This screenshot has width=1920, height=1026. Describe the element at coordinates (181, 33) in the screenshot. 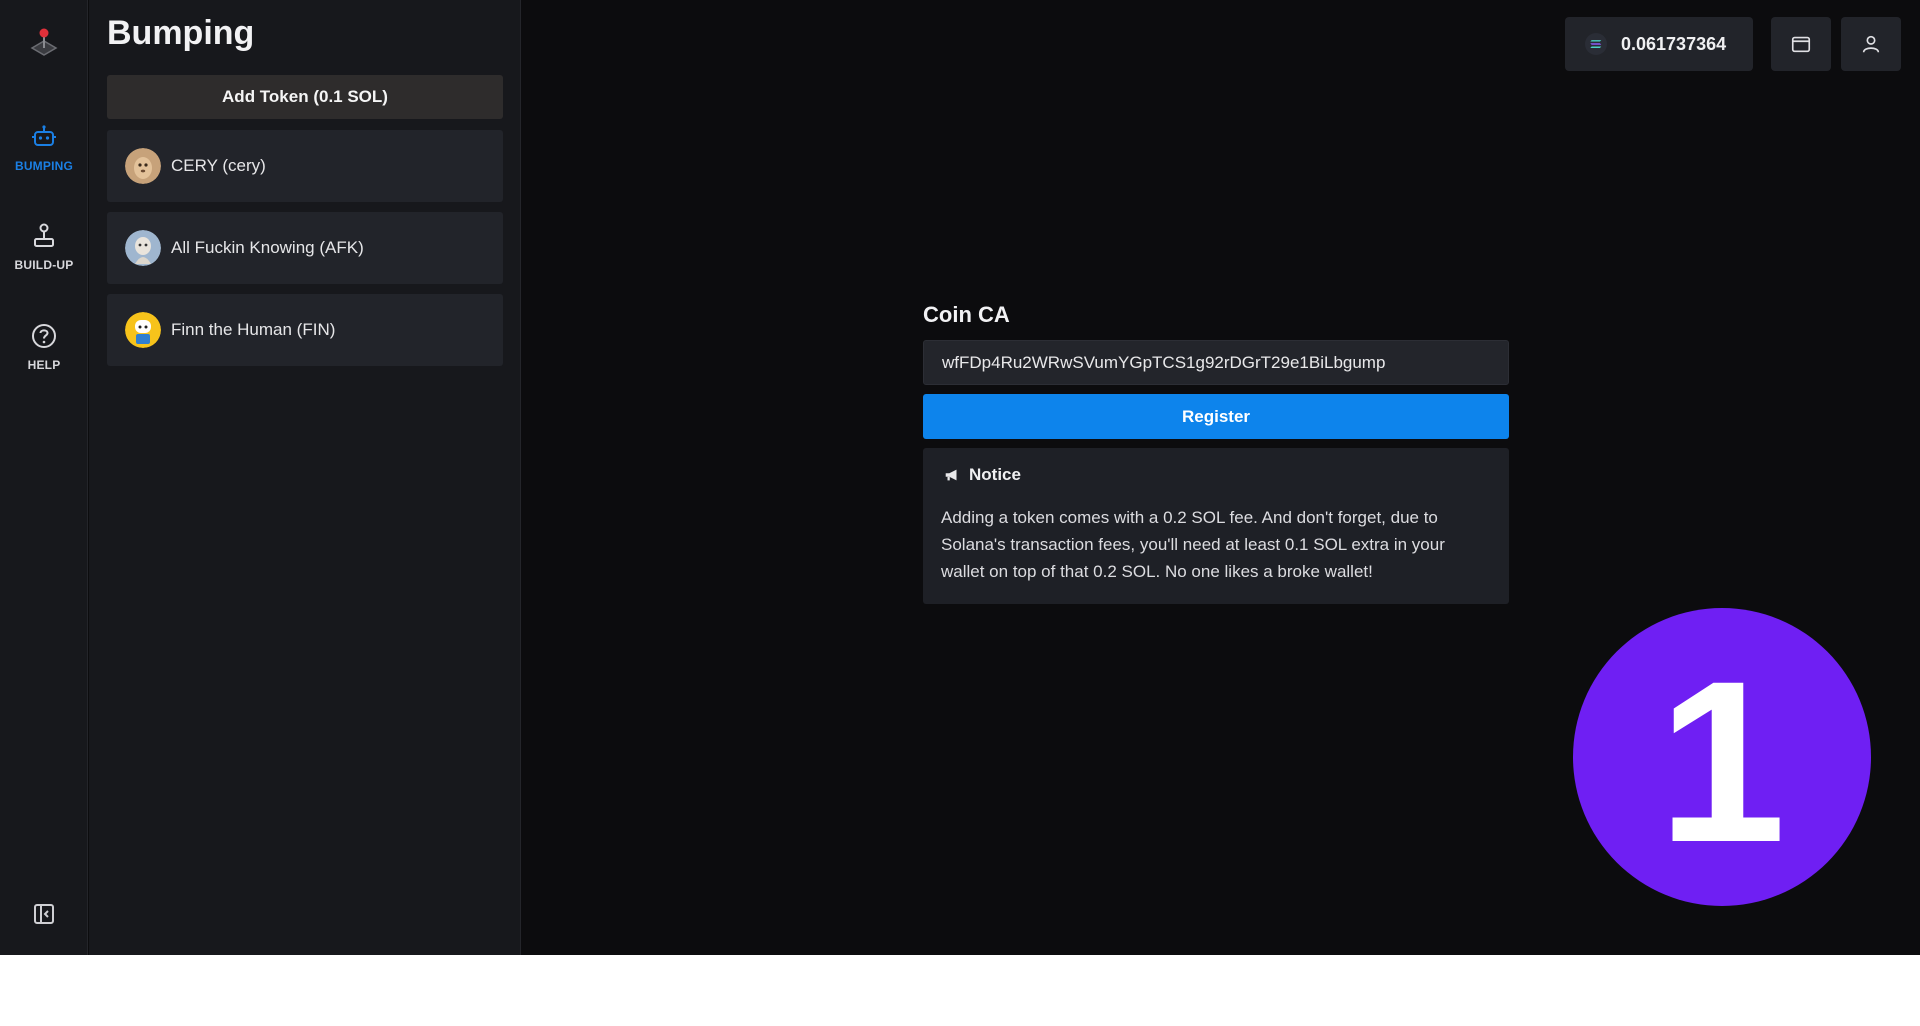

I see `panel-title: Bumping` at that location.